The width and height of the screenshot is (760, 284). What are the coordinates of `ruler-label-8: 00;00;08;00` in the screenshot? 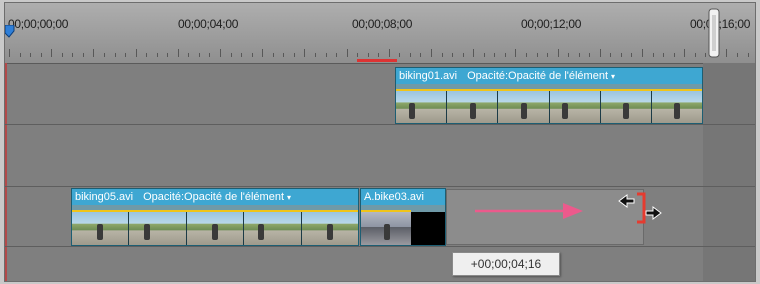 It's located at (382, 24).